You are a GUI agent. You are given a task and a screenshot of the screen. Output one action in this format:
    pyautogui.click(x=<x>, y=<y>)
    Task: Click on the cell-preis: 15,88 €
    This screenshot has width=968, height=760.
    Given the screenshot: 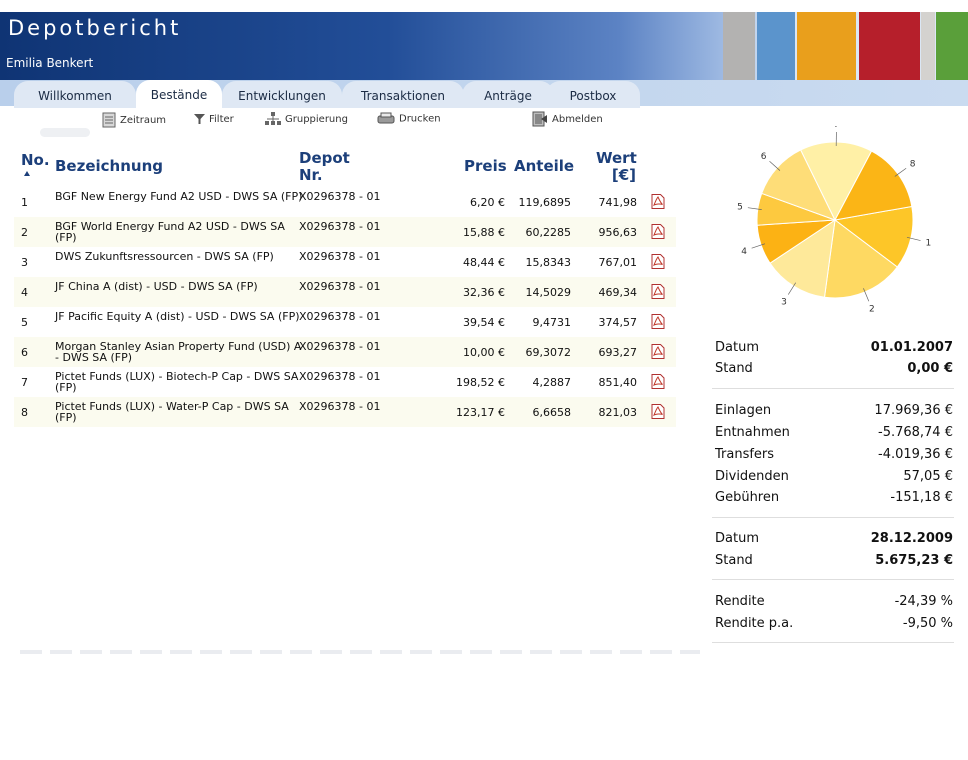 What is the action you would take?
    pyautogui.click(x=484, y=232)
    